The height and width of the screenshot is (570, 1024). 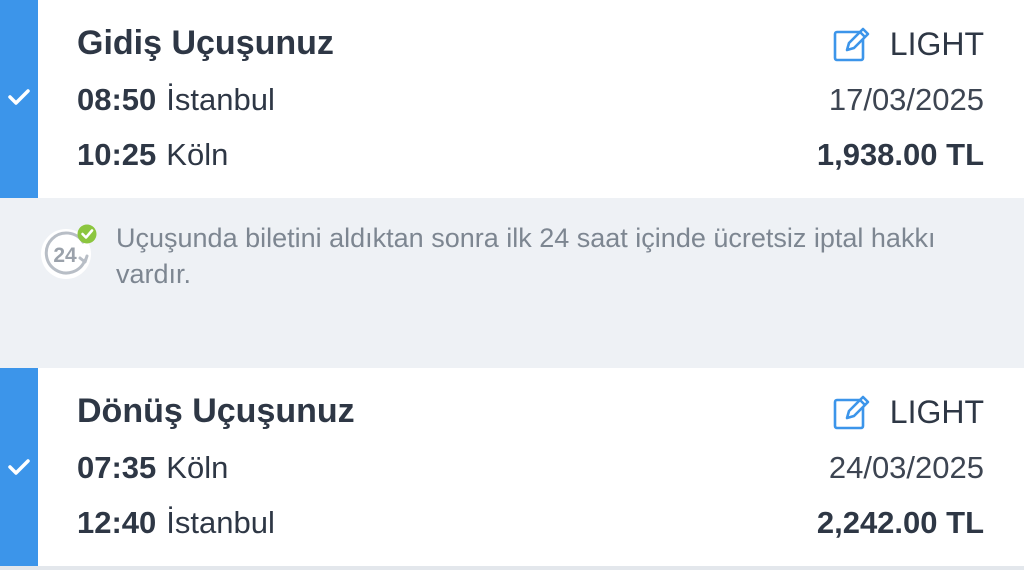 I want to click on outbound-price: 1,938.00 TL, so click(x=900, y=154).